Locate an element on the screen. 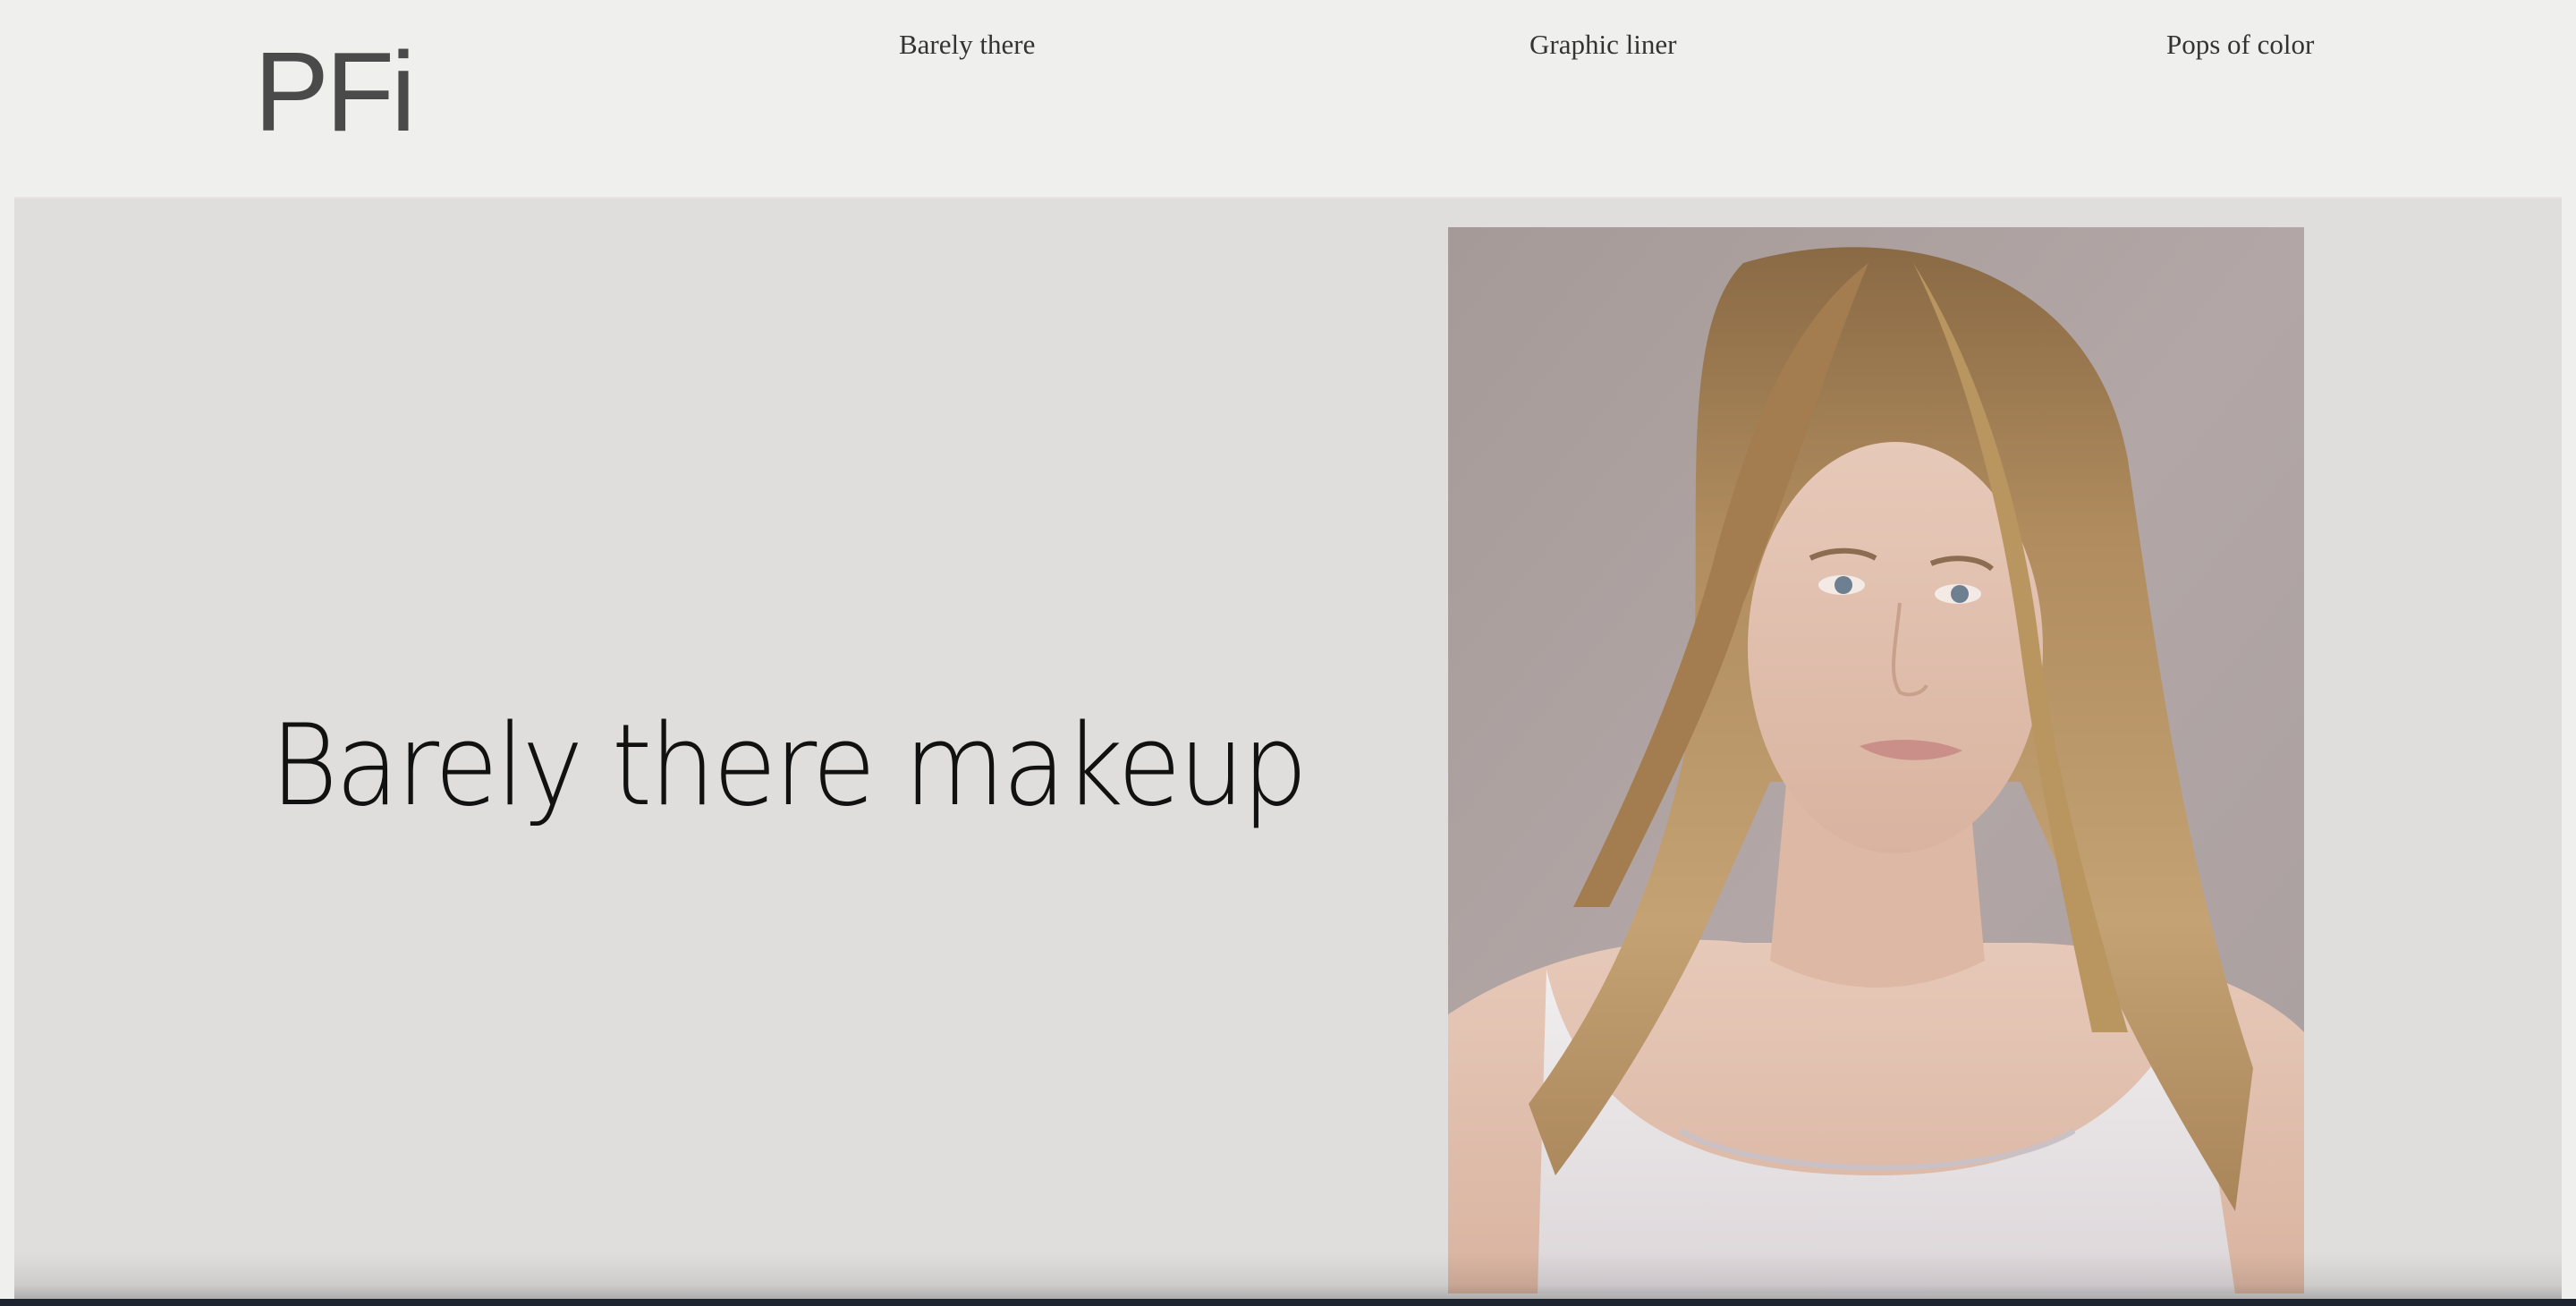 This screenshot has width=2576, height=1306. nav-link-barely-there: Barely there is located at coordinates (967, 45).